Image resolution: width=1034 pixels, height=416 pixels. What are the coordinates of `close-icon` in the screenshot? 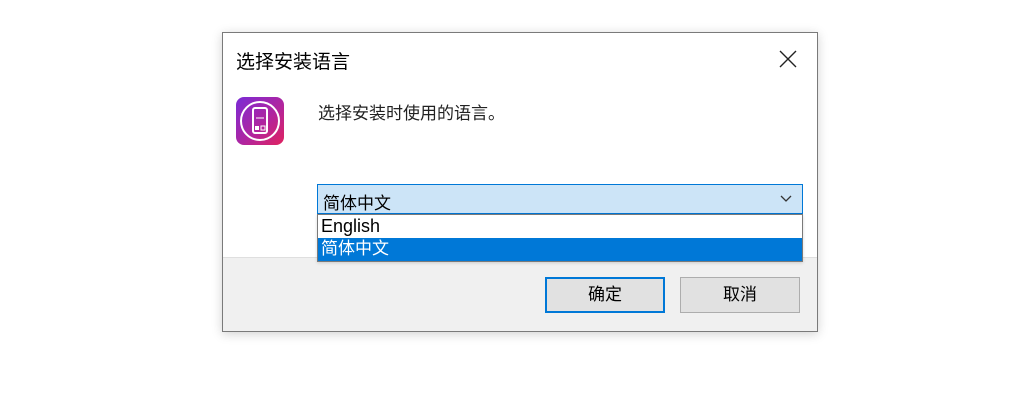 It's located at (788, 59).